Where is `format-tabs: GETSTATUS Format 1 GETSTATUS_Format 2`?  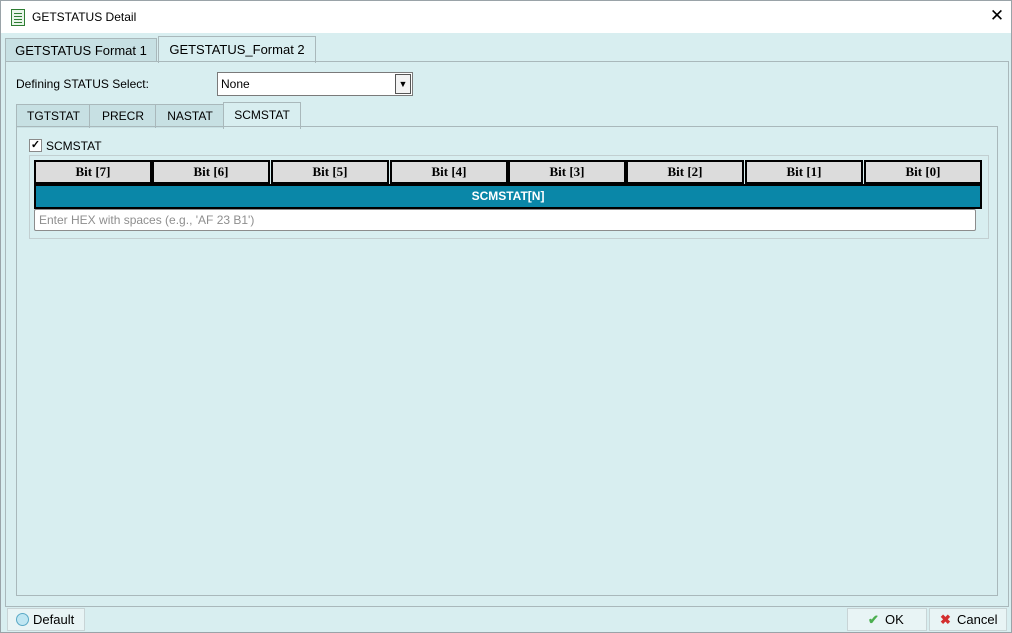 format-tabs: GETSTATUS Format 1 GETSTATUS_Format 2 is located at coordinates (506, 48).